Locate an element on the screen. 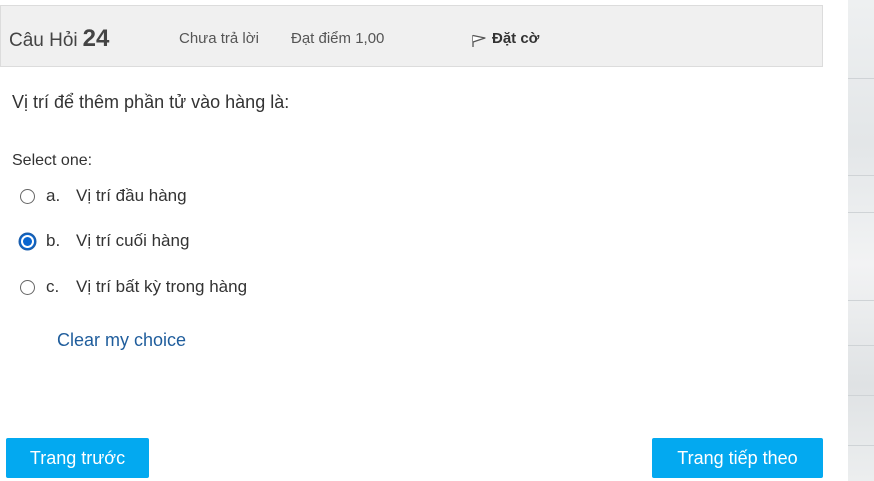 This screenshot has height=481, width=874. clear-choice-link: Clear my choice is located at coordinates (121, 340).